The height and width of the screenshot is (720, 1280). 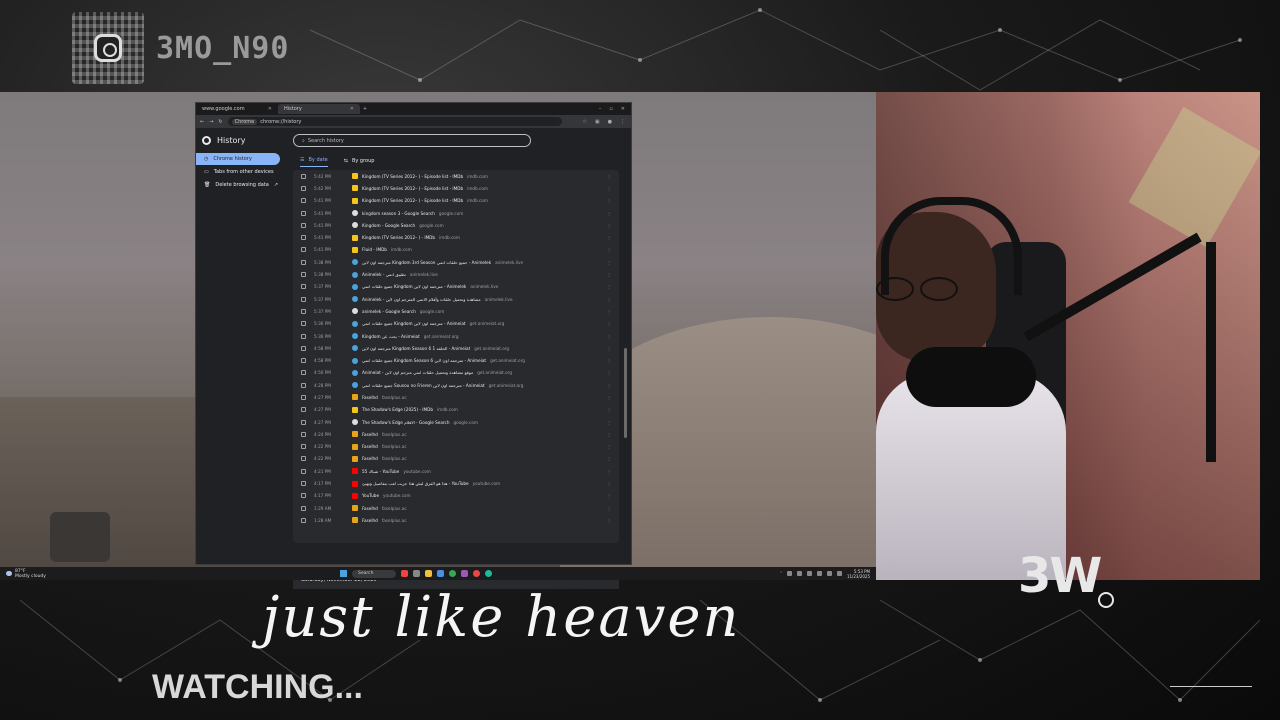 I want to click on maximize-icon: ▫, so click(x=610, y=109).